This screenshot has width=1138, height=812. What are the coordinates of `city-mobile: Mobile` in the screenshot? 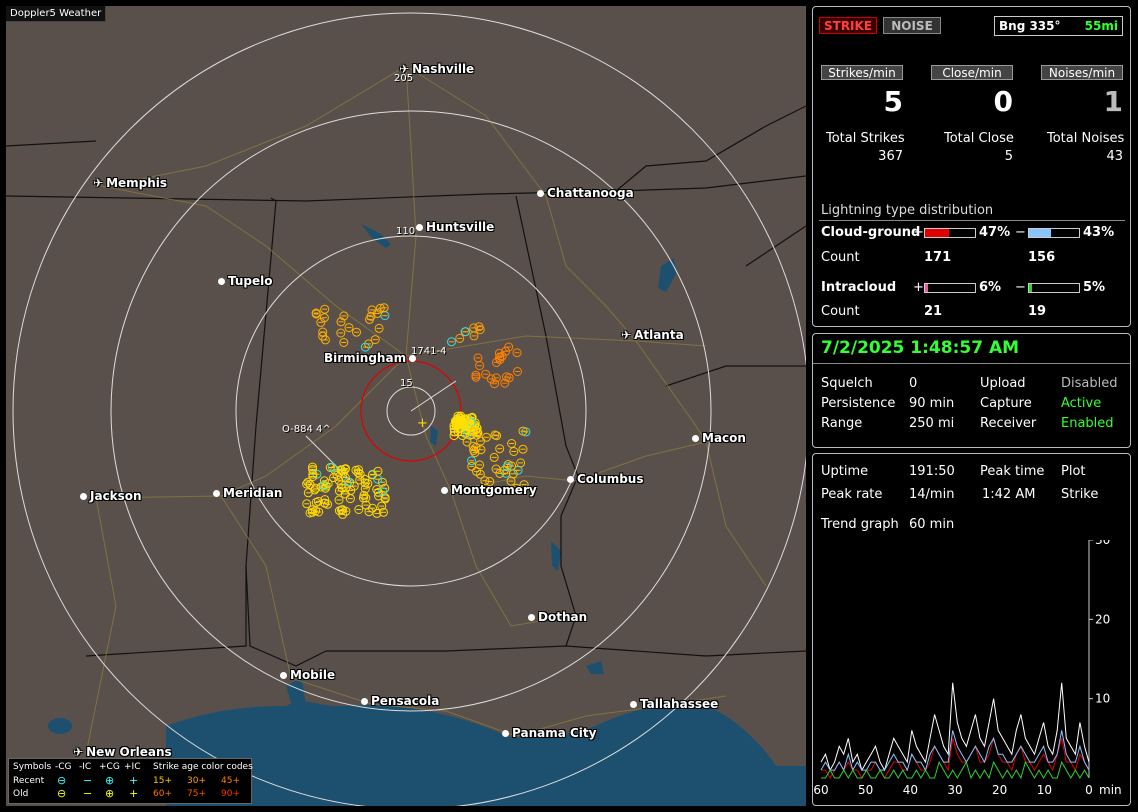 It's located at (307, 675).